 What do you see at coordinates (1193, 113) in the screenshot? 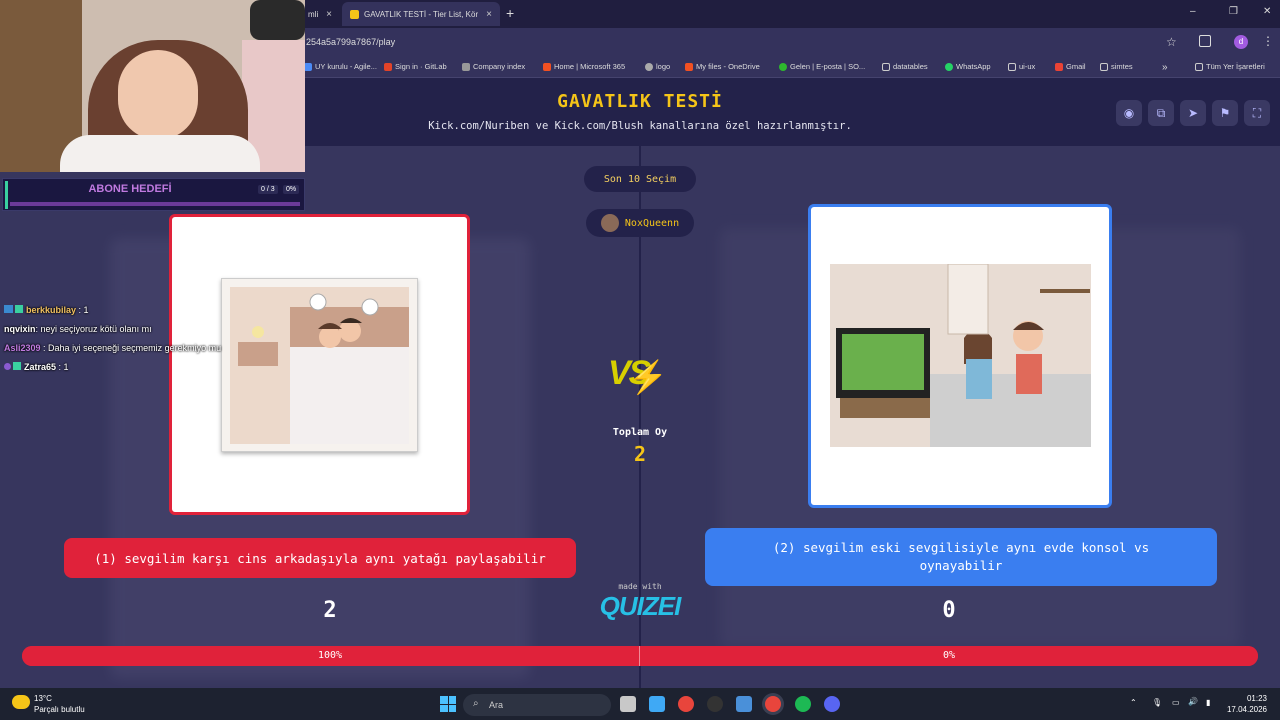
I see `send-icon: ➤` at bounding box center [1193, 113].